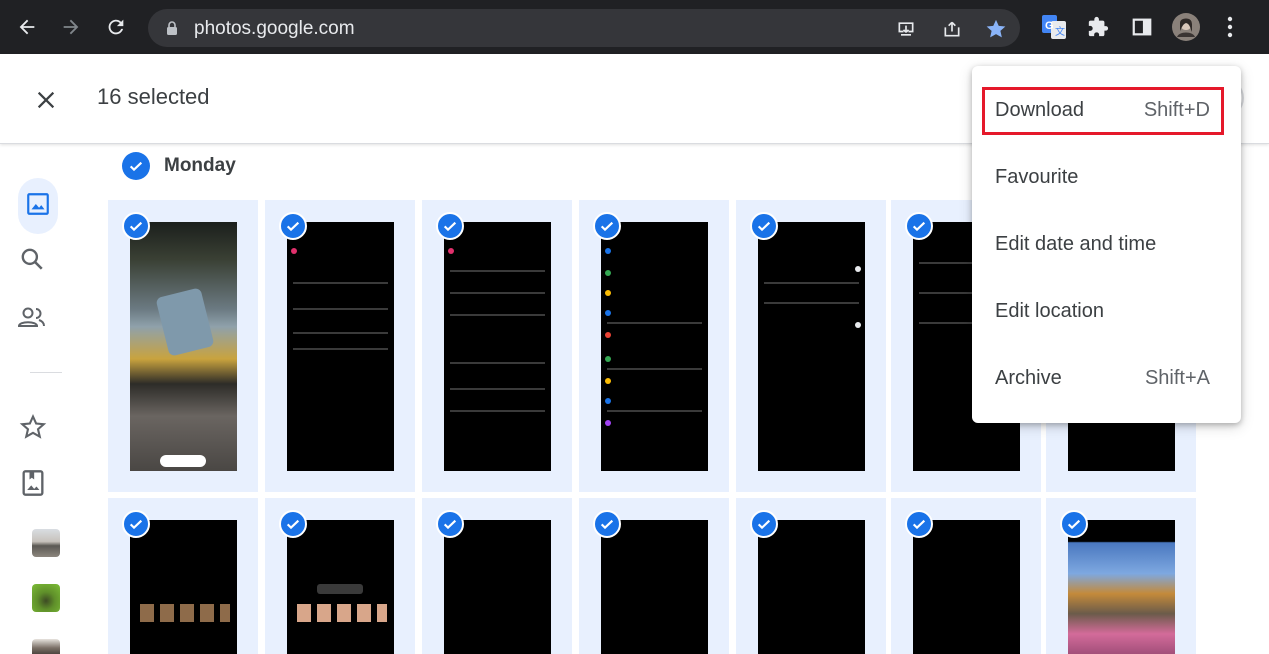 The image size is (1269, 654). I want to click on menu-item-favourite: Favourite, so click(1106, 177).